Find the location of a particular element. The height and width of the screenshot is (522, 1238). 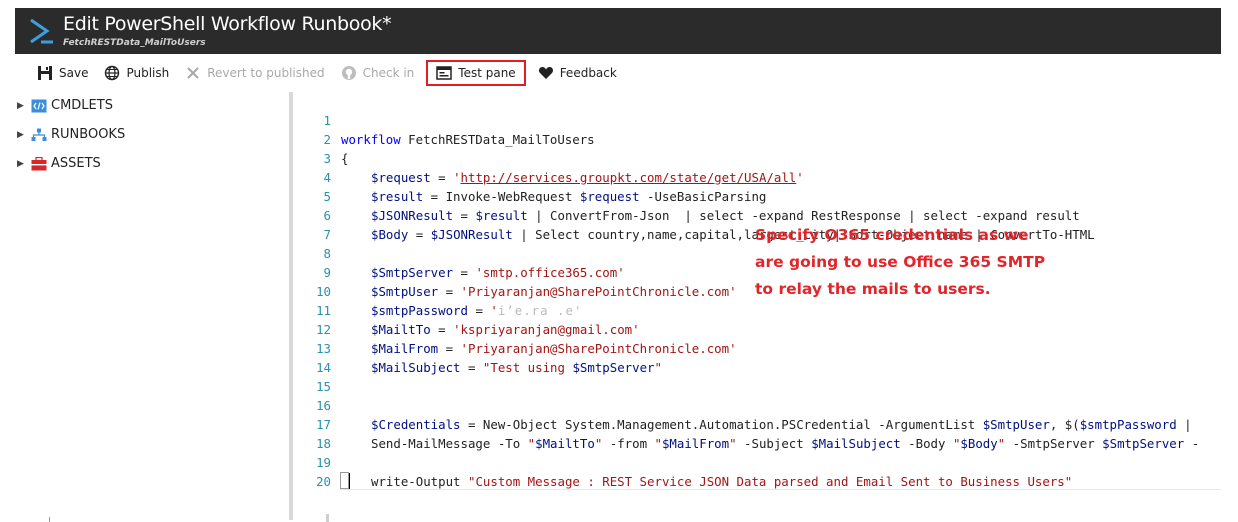

tree-label-runbooks: RUNBOOKS is located at coordinates (88, 134).